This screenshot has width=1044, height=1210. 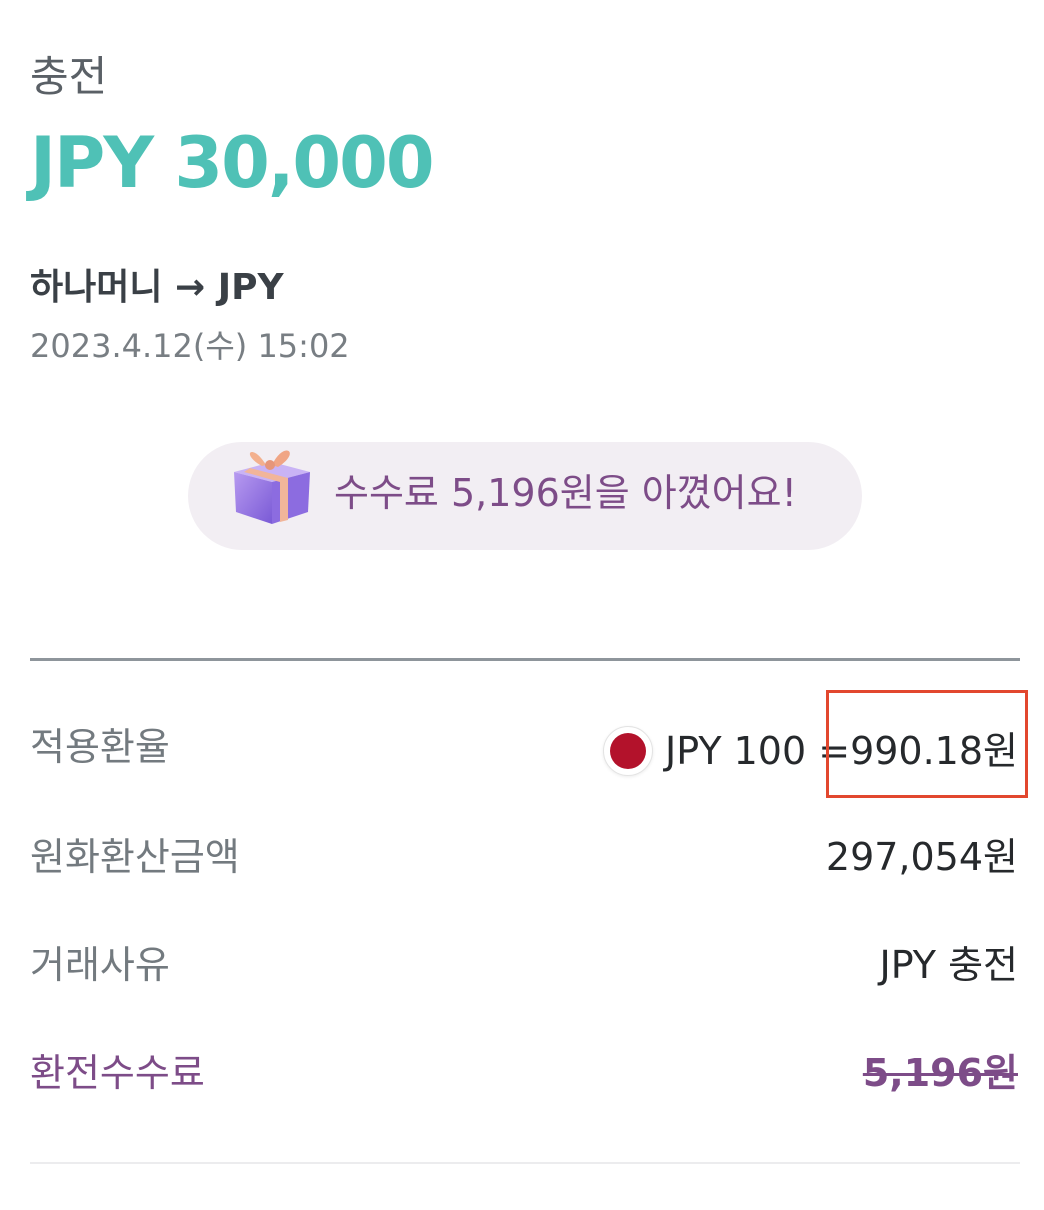 I want to click on japan-flag-icon, so click(x=628, y=751).